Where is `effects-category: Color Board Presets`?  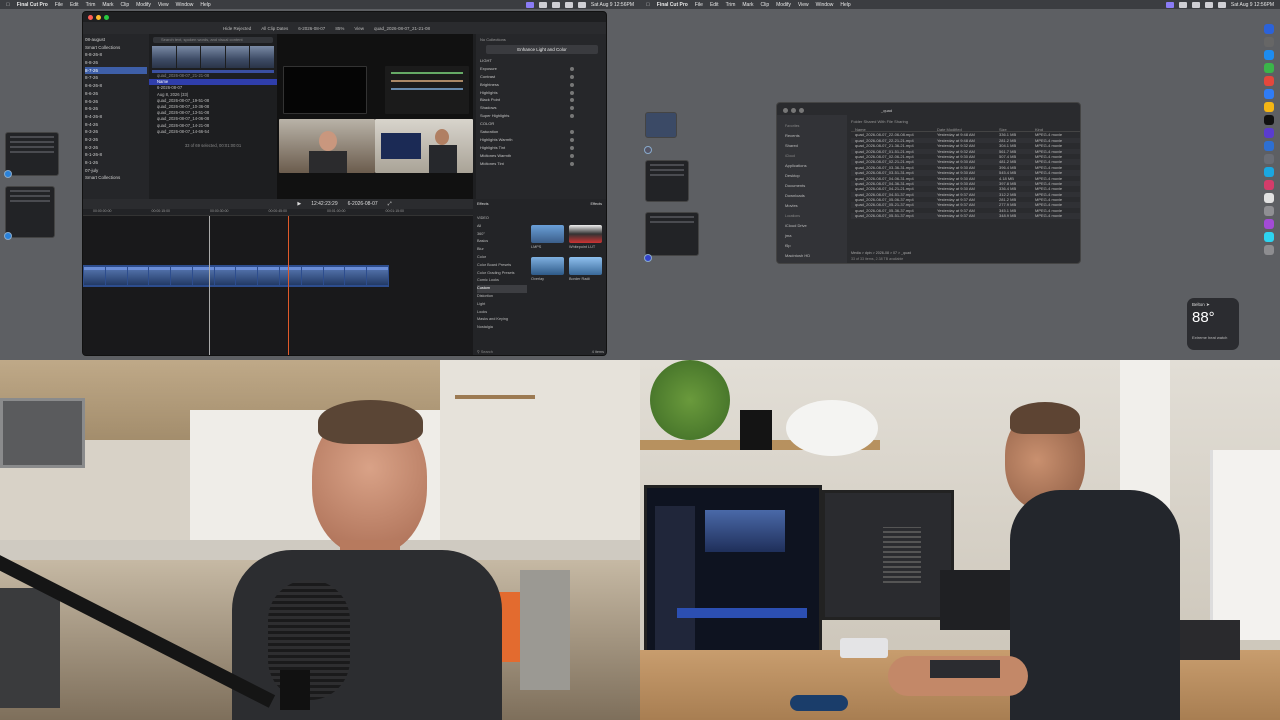 effects-category: Color Board Presets is located at coordinates (502, 266).